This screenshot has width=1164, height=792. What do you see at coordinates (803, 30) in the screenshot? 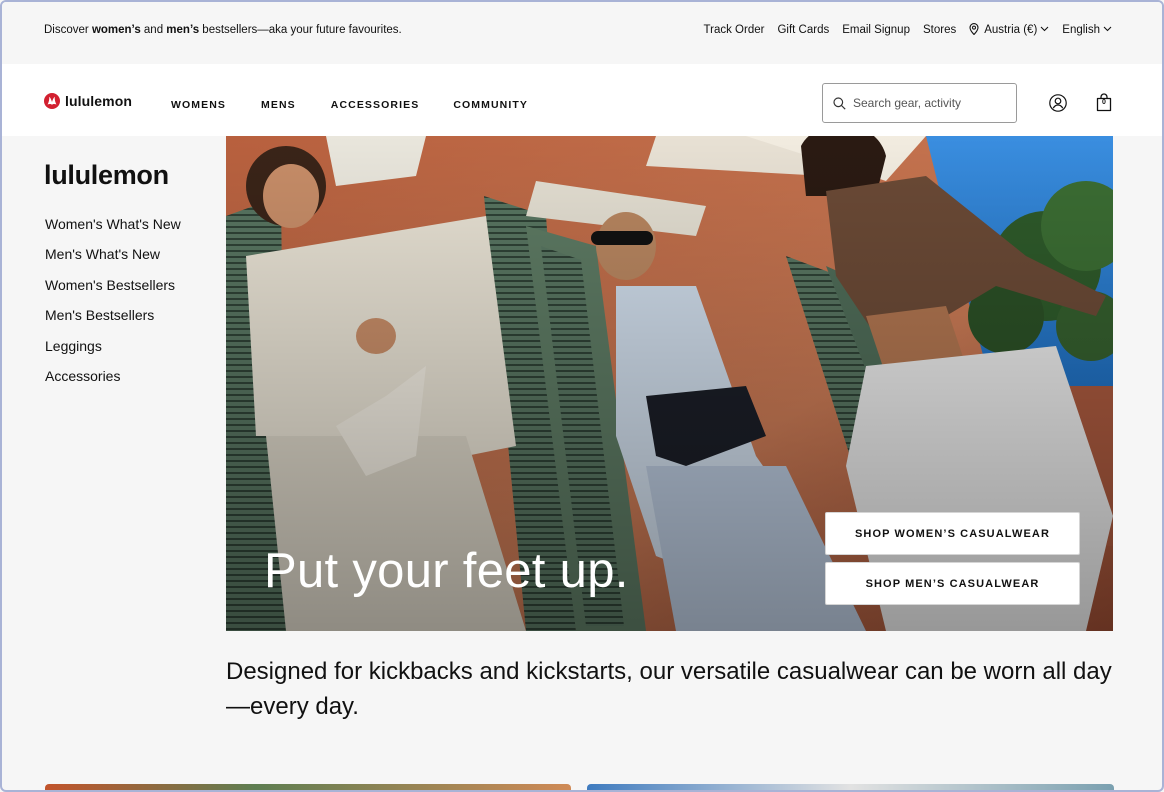
I see `gift-cards-link: Gift Cards` at bounding box center [803, 30].